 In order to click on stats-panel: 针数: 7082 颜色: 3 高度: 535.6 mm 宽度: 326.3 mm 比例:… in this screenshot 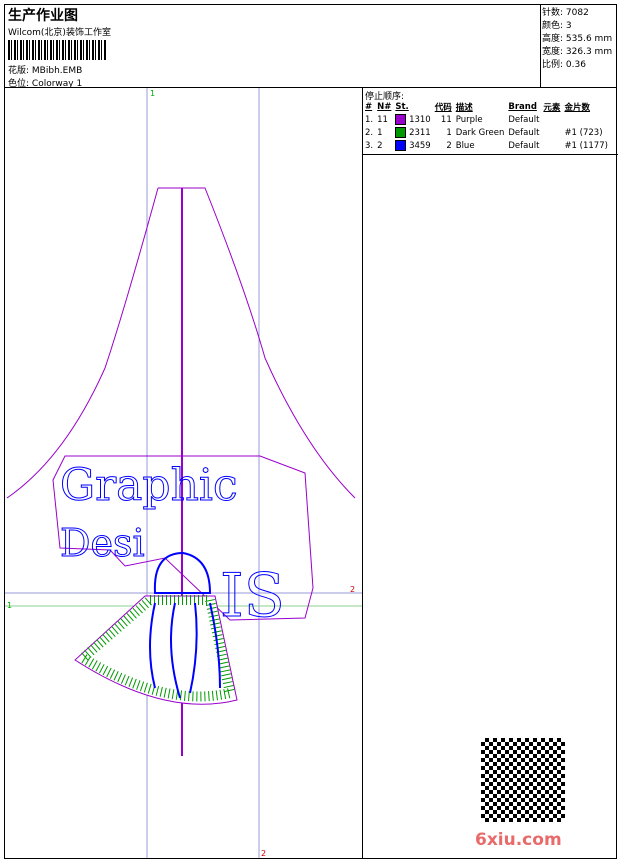, I will do `click(578, 46)`.